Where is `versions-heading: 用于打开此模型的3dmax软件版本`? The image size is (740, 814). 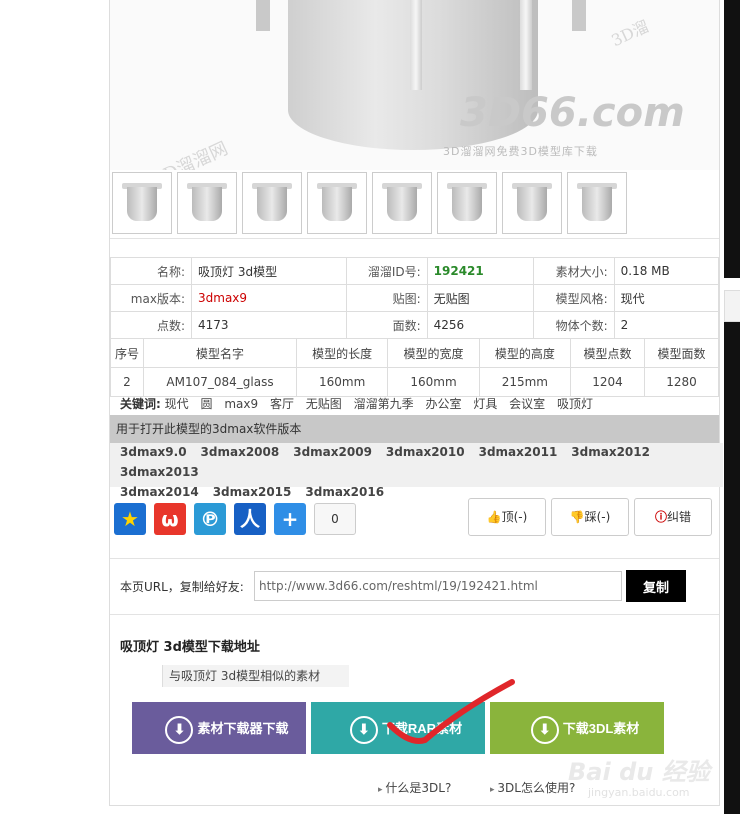 versions-heading: 用于打开此模型的3dmax软件版本 is located at coordinates (414, 429).